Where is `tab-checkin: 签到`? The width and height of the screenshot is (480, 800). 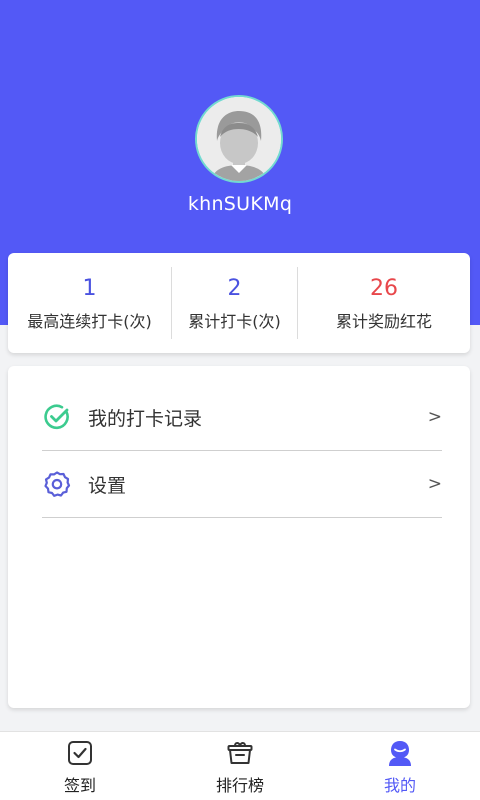
tab-checkin: 签到 is located at coordinates (80, 766).